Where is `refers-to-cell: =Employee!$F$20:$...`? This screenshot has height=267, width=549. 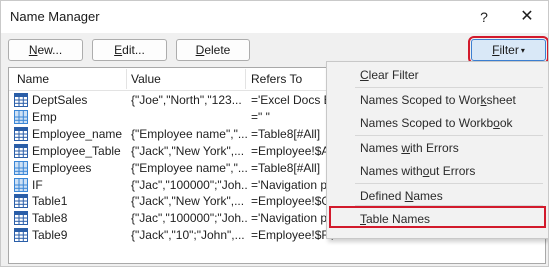 refers-to-cell: =Employee!$F$20:$... is located at coordinates (292, 235).